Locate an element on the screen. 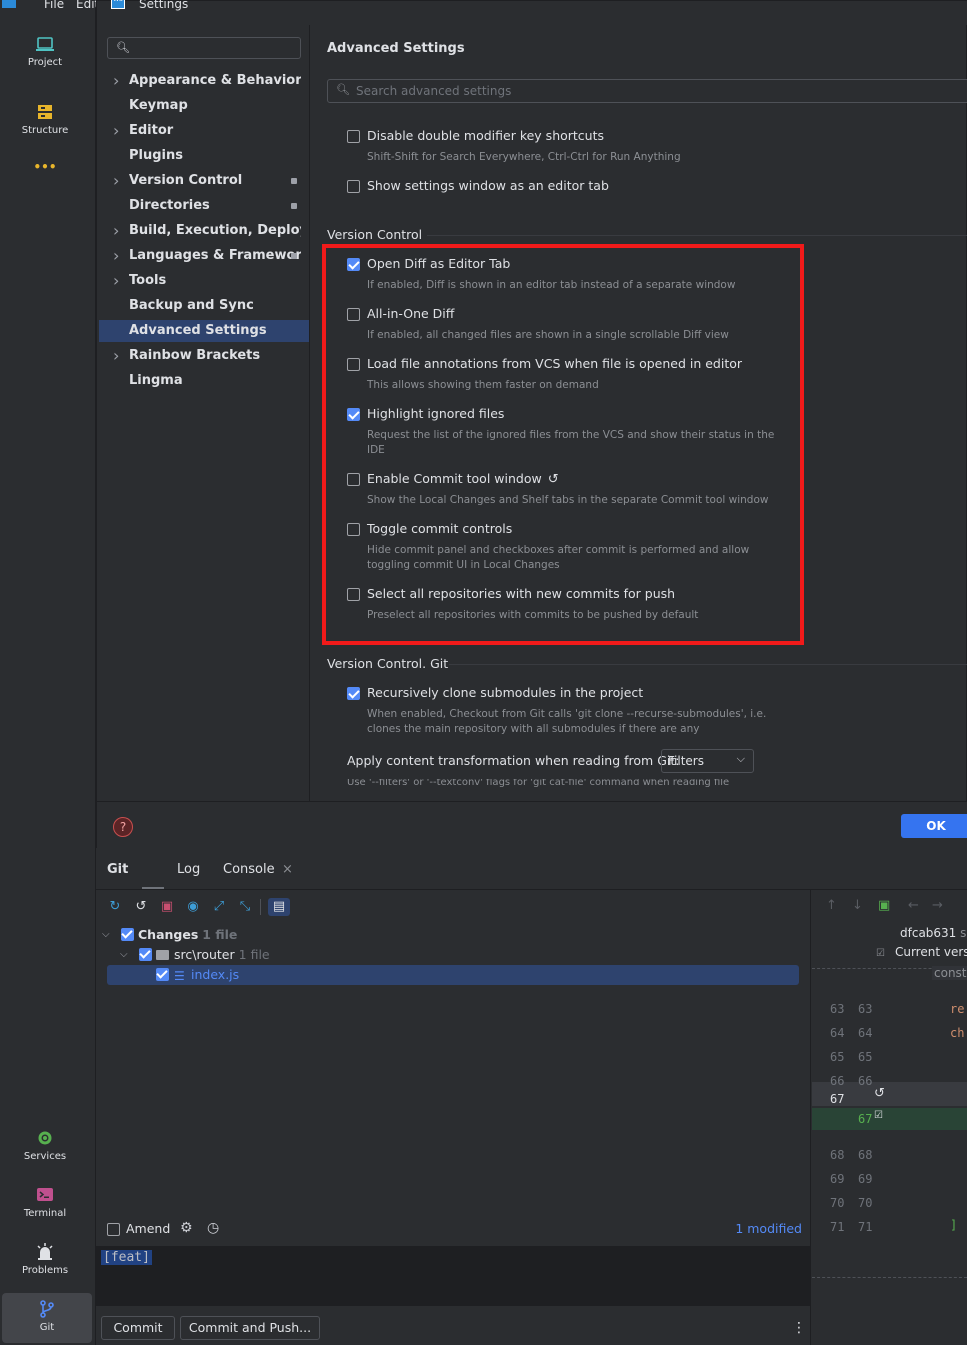 This screenshot has height=1345, width=967. jump-to-source-icon: ▣ is located at coordinates (884, 905).